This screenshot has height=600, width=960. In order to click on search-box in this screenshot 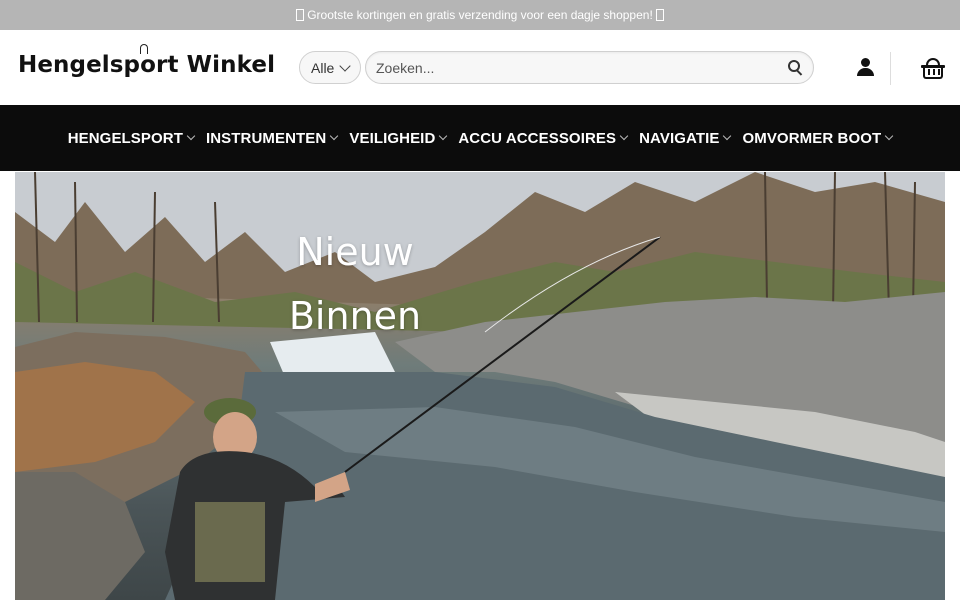, I will do `click(589, 67)`.